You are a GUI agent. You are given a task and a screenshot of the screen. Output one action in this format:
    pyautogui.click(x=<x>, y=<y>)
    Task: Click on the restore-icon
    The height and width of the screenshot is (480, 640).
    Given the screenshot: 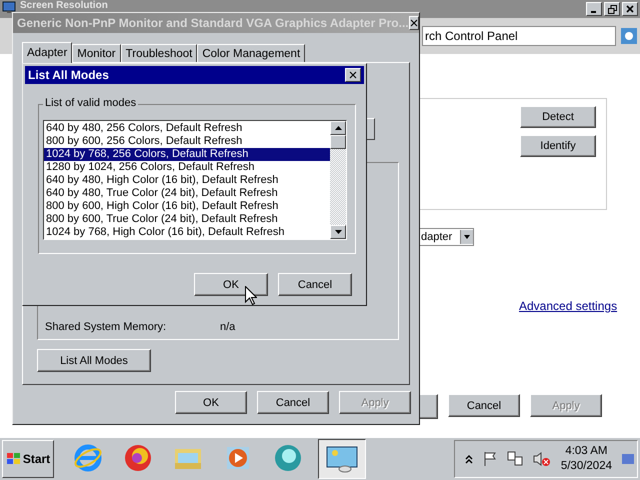 What is the action you would take?
    pyautogui.click(x=612, y=9)
    